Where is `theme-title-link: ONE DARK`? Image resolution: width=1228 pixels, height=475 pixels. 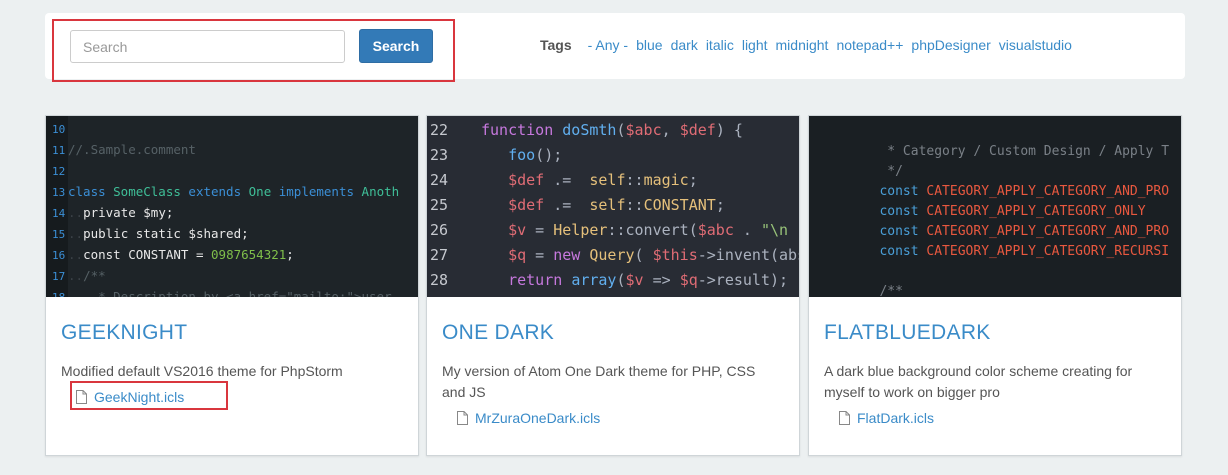
theme-title-link: ONE DARK is located at coordinates (498, 333).